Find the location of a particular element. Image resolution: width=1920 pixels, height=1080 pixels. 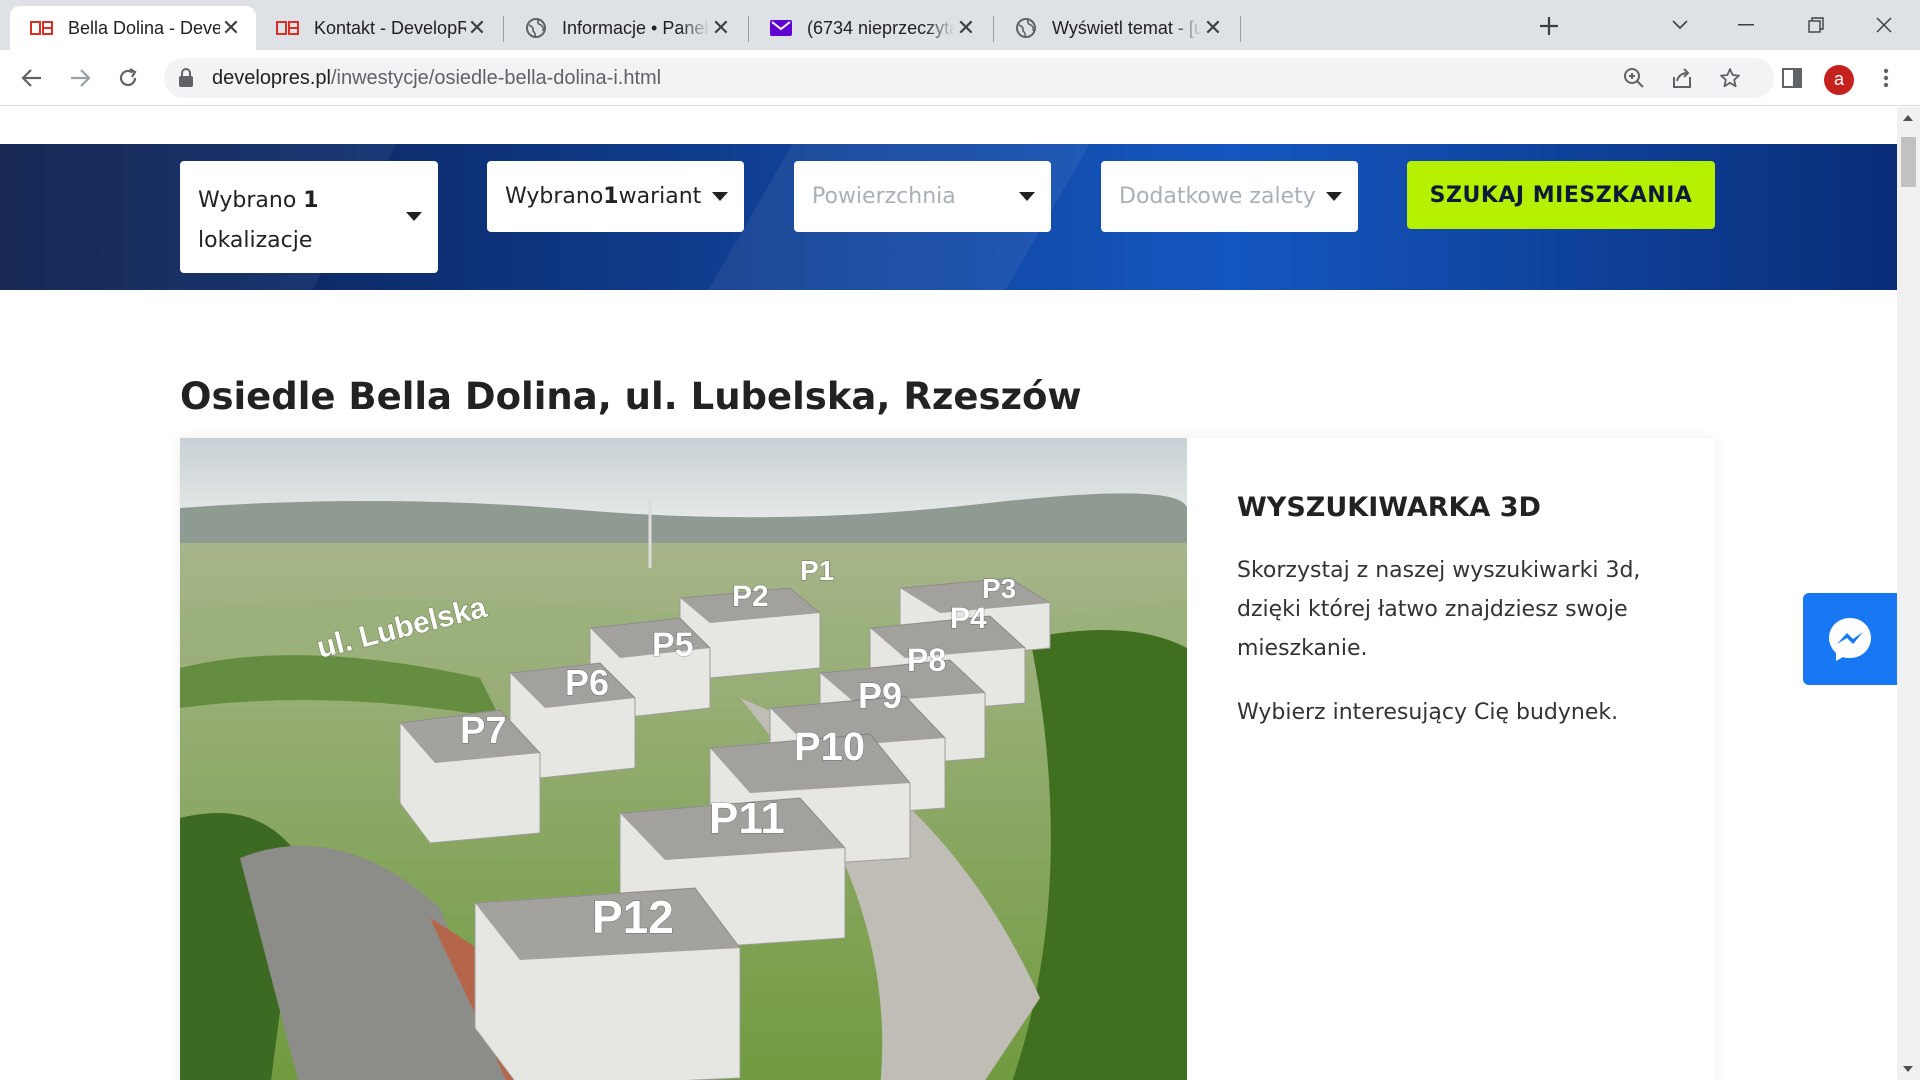

tab-title: Wyświetl temat - [ul. Lube is located at coordinates (1127, 27).